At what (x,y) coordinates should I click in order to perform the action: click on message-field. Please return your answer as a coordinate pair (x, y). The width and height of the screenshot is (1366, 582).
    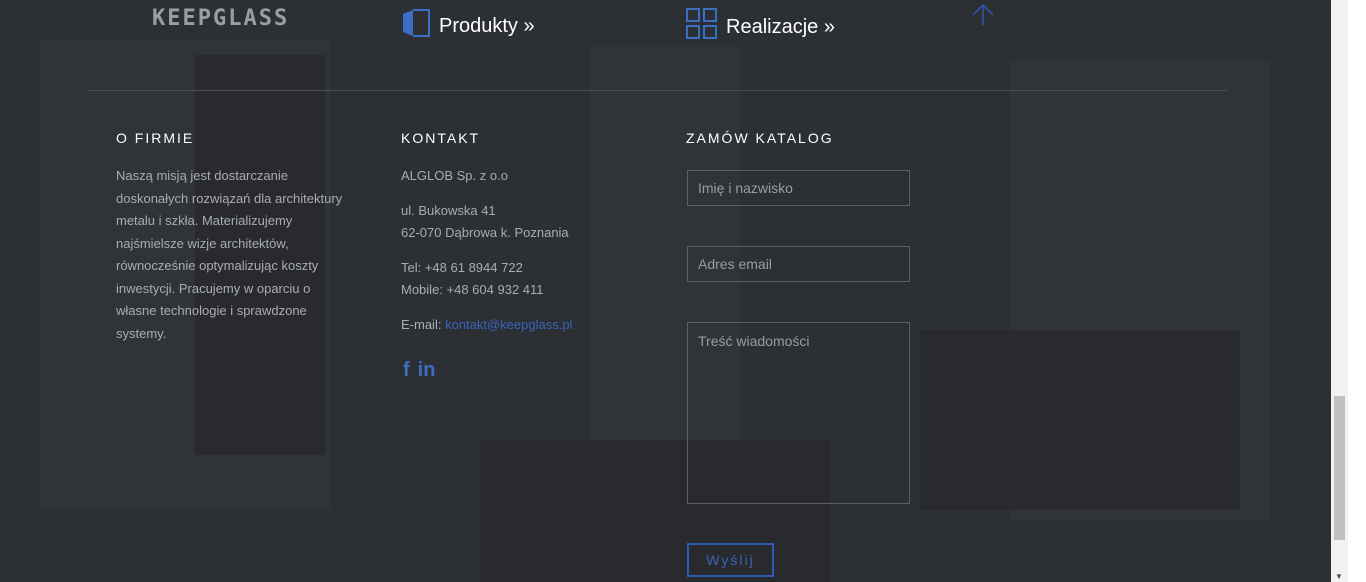
    Looking at the image, I should click on (798, 413).